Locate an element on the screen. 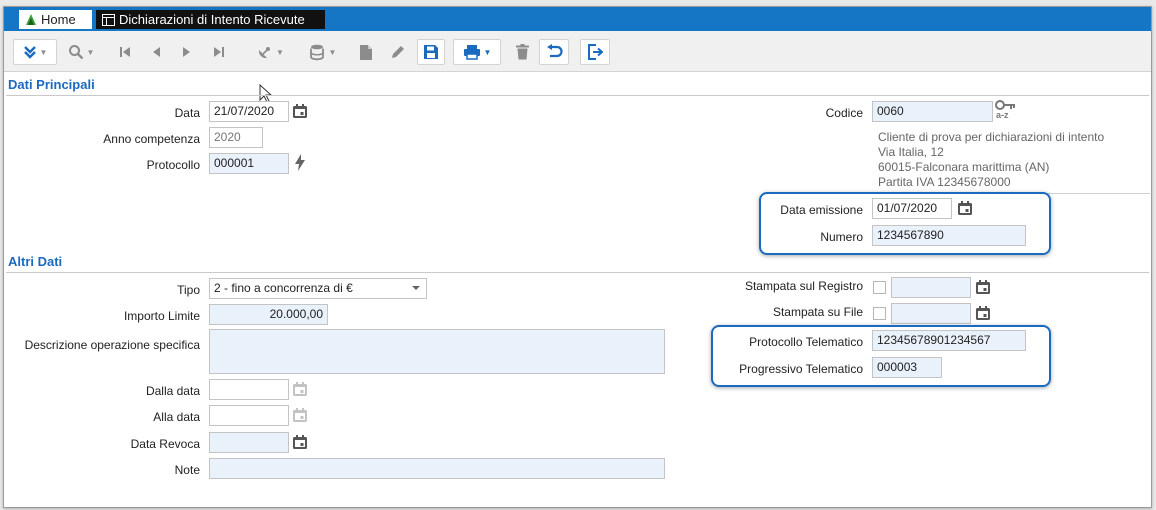 The image size is (1156, 510). data-emissione-label: Data emissione is located at coordinates (821, 210).